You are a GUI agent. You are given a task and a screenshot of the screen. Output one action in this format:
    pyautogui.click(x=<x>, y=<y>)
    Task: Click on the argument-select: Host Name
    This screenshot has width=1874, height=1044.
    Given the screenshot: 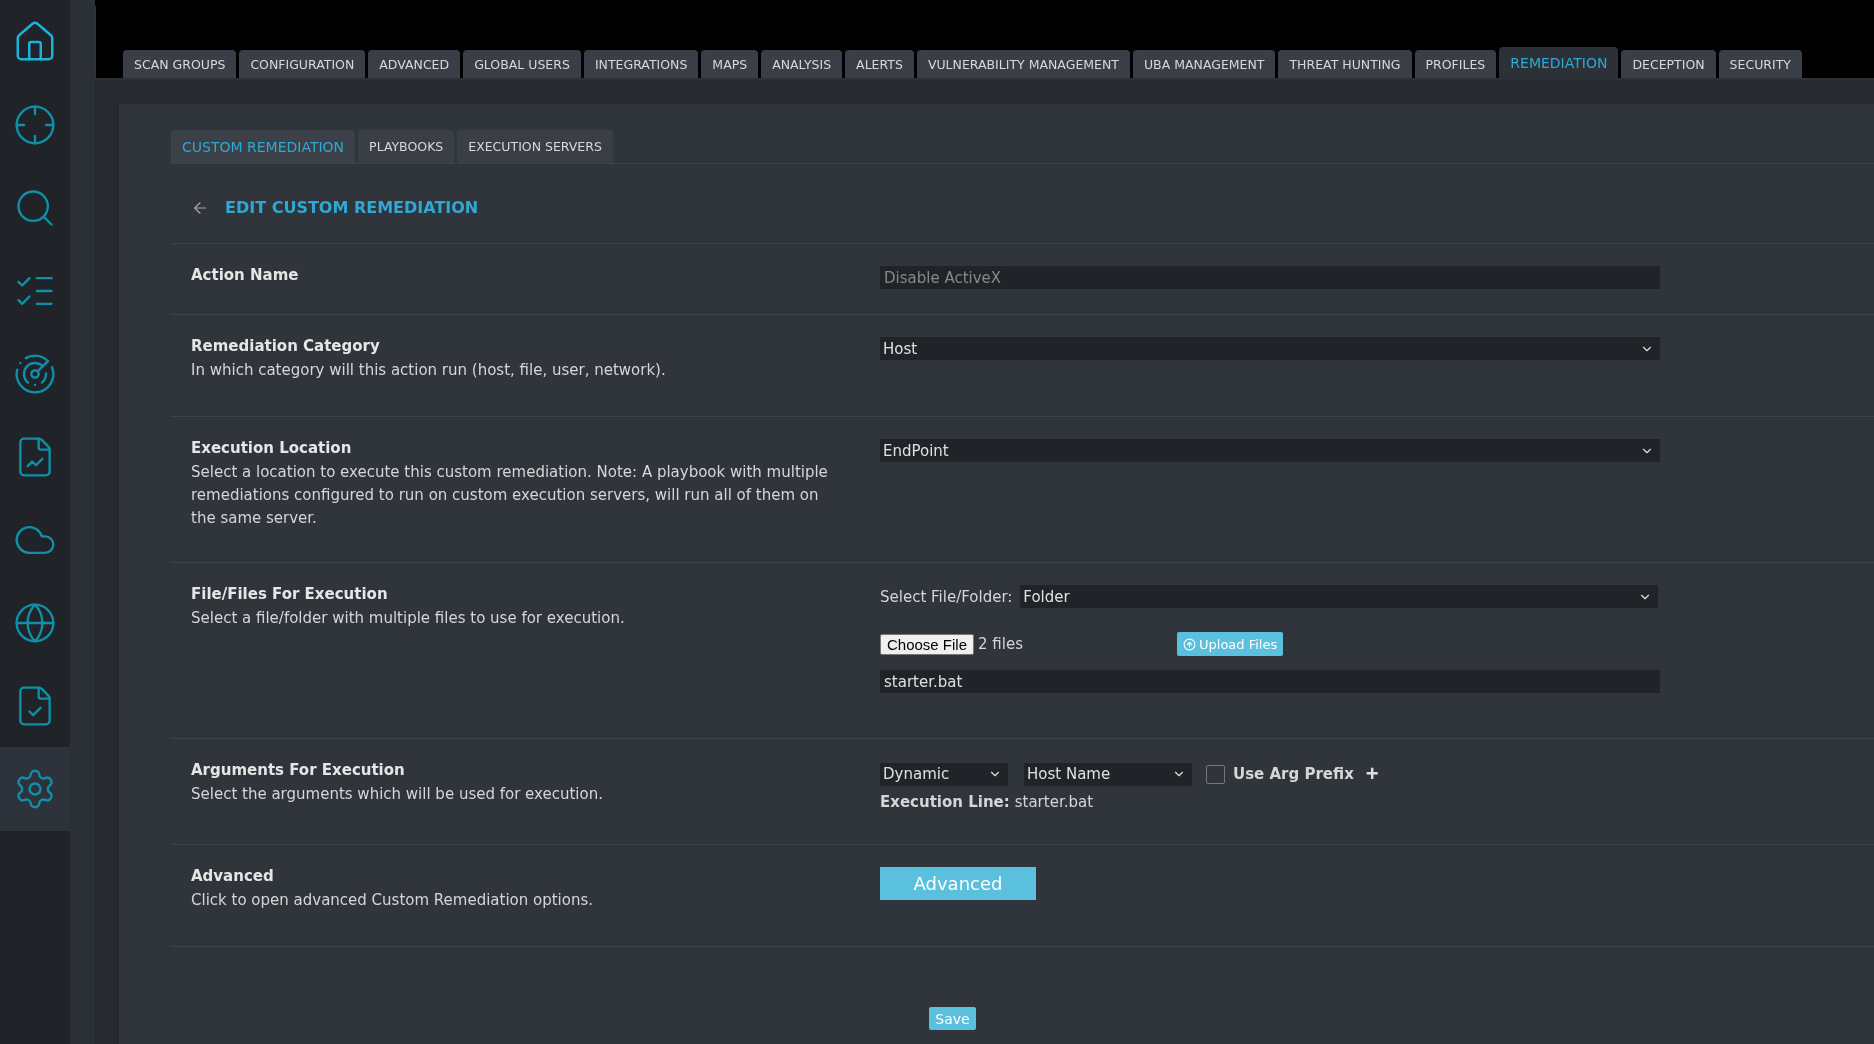 What is the action you would take?
    pyautogui.click(x=1108, y=774)
    